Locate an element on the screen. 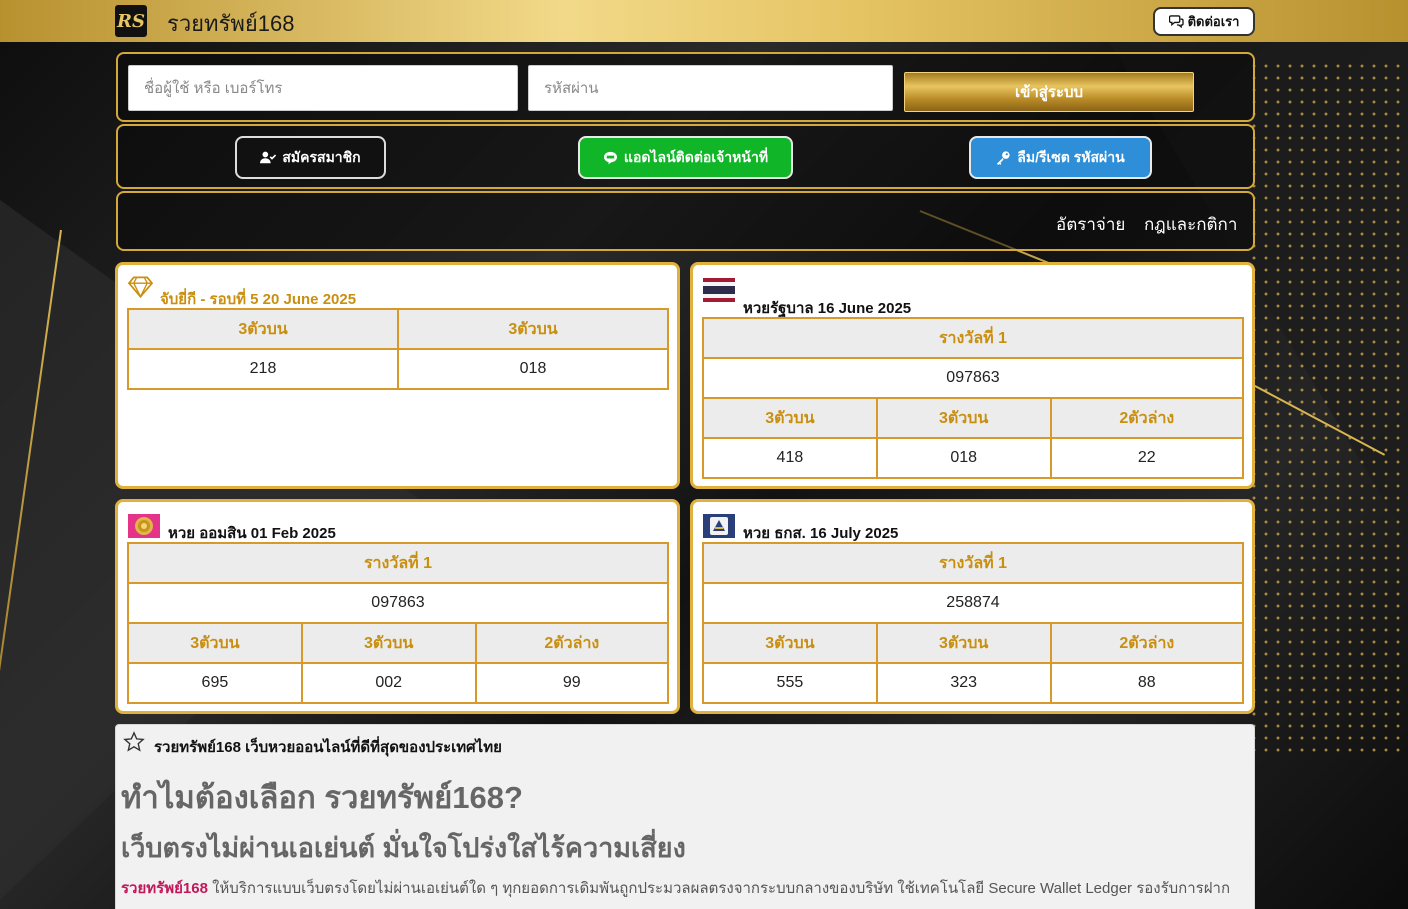 The width and height of the screenshot is (1408, 909). yeekee-value-1: 218 is located at coordinates (263, 369).